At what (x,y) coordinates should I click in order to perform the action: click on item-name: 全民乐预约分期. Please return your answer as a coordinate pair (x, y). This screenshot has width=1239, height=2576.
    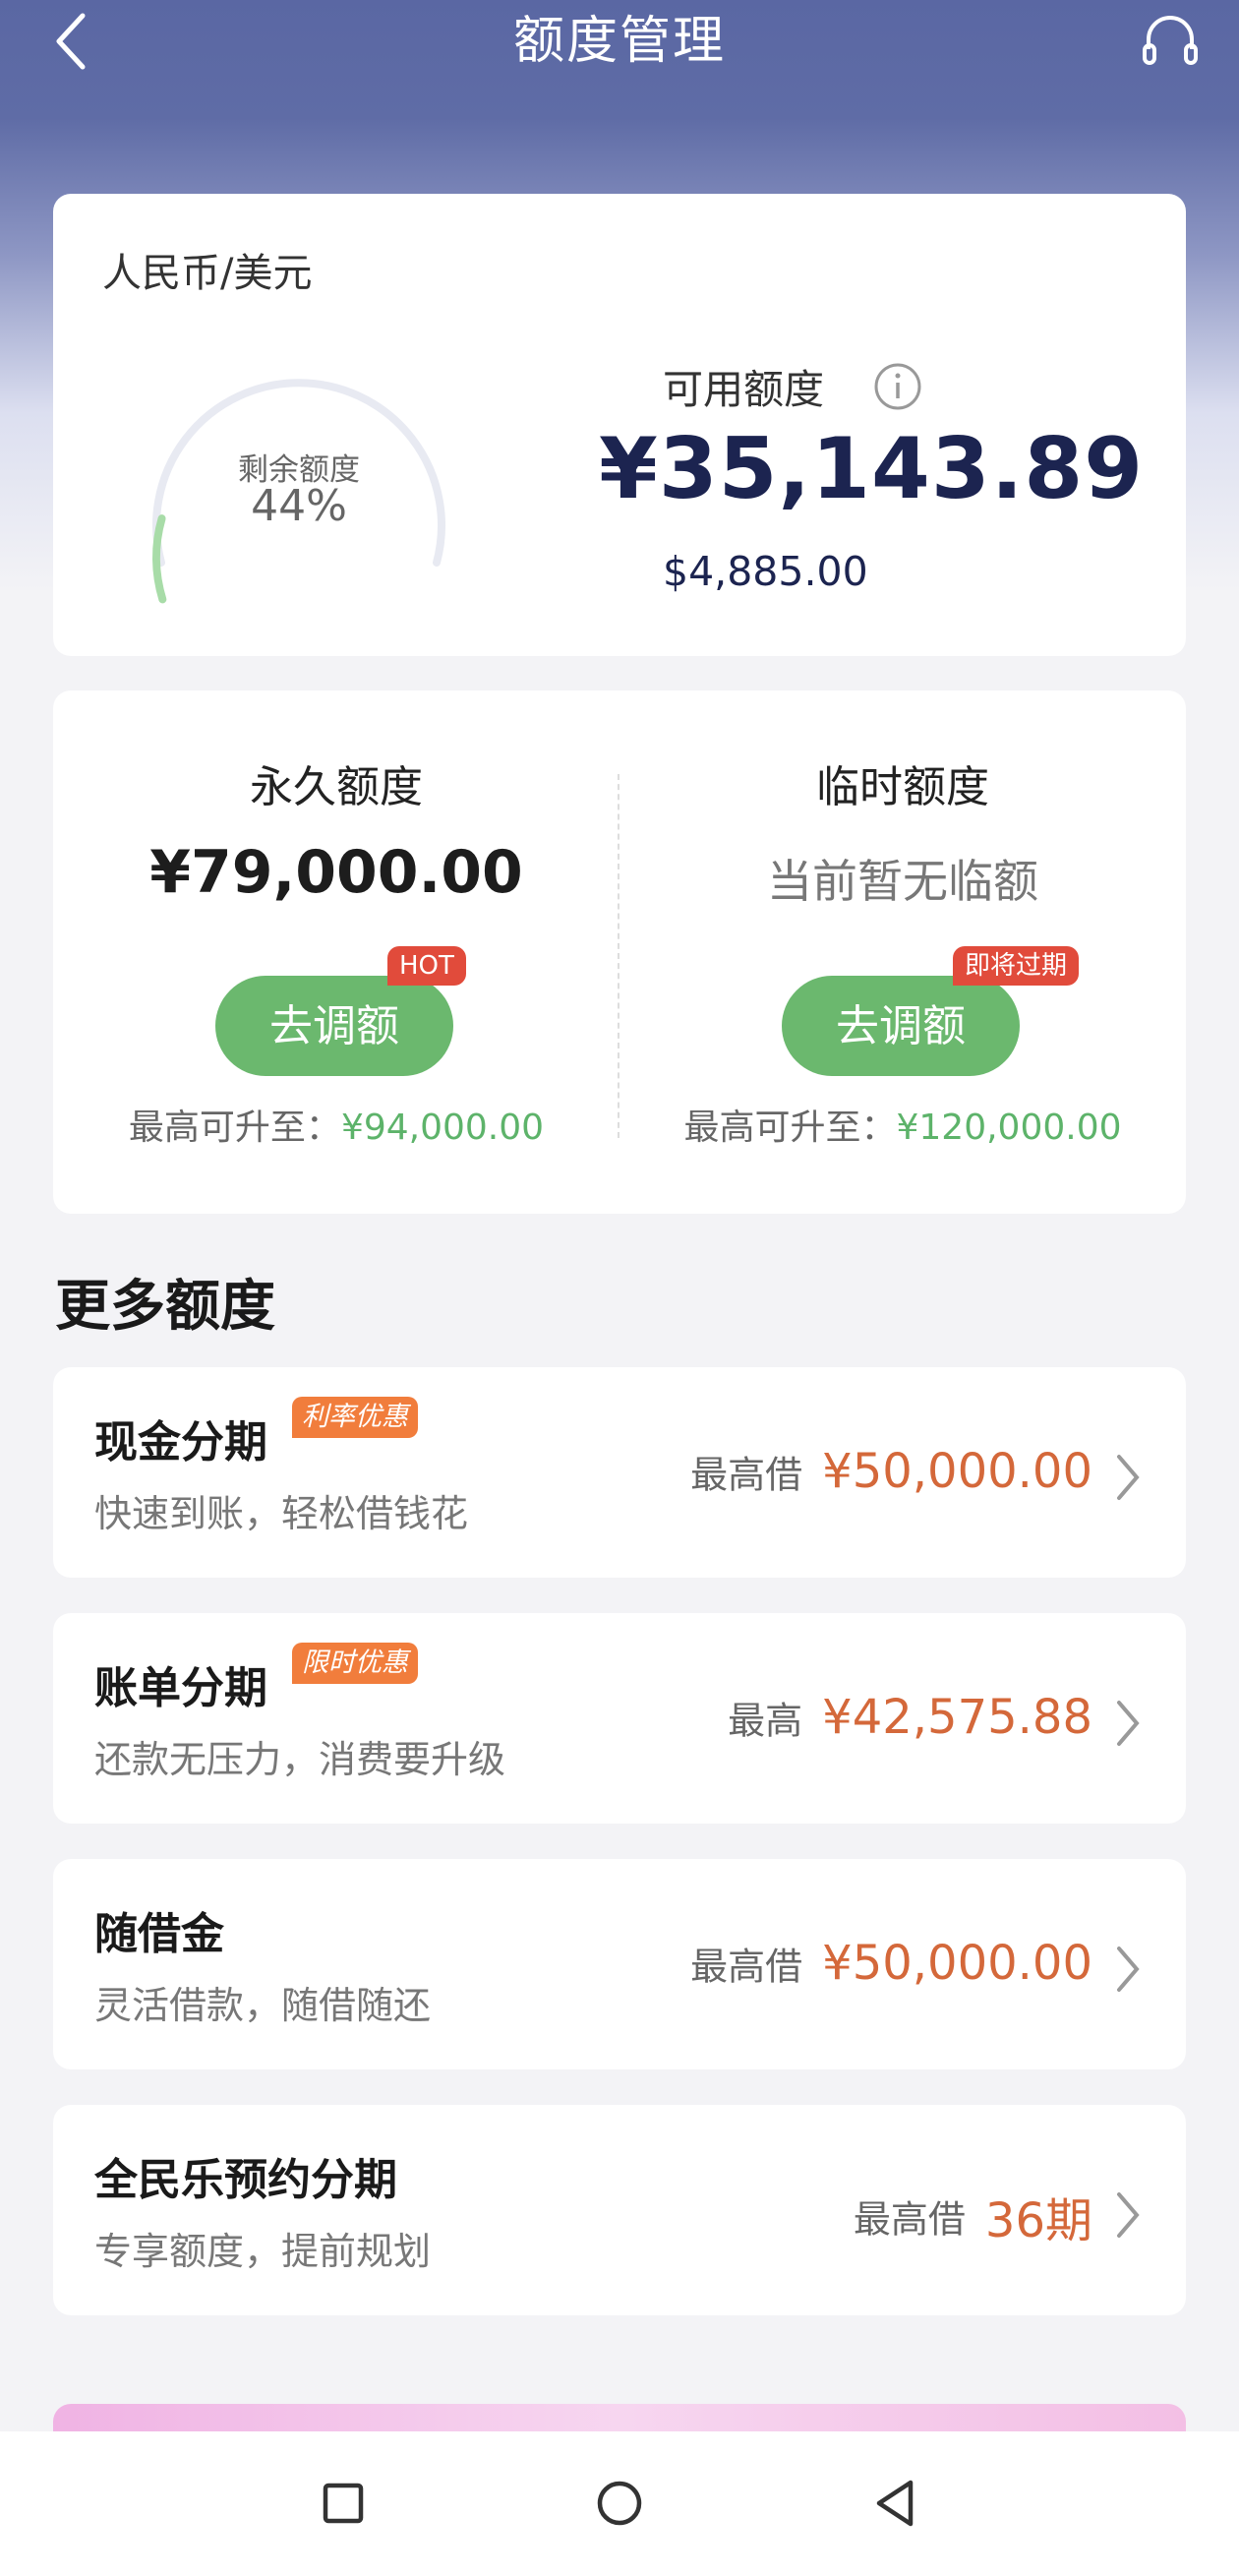
    Looking at the image, I should click on (245, 2180).